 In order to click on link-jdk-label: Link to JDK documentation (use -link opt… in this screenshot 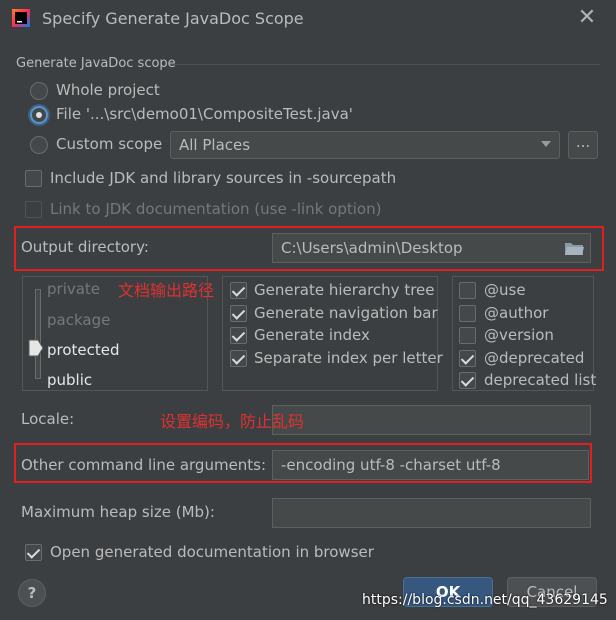, I will do `click(216, 209)`.